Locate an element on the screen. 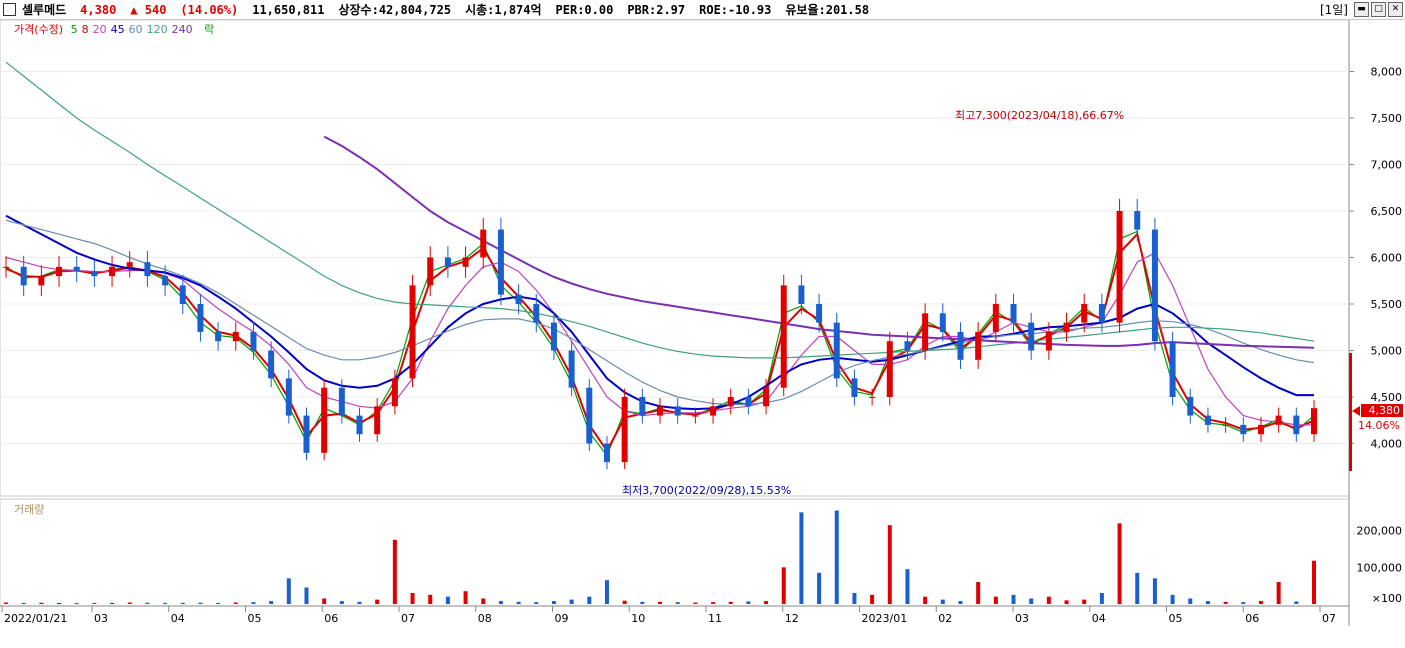 This screenshot has width=1405, height=648. legend-ma-5: 5 is located at coordinates (74, 29).